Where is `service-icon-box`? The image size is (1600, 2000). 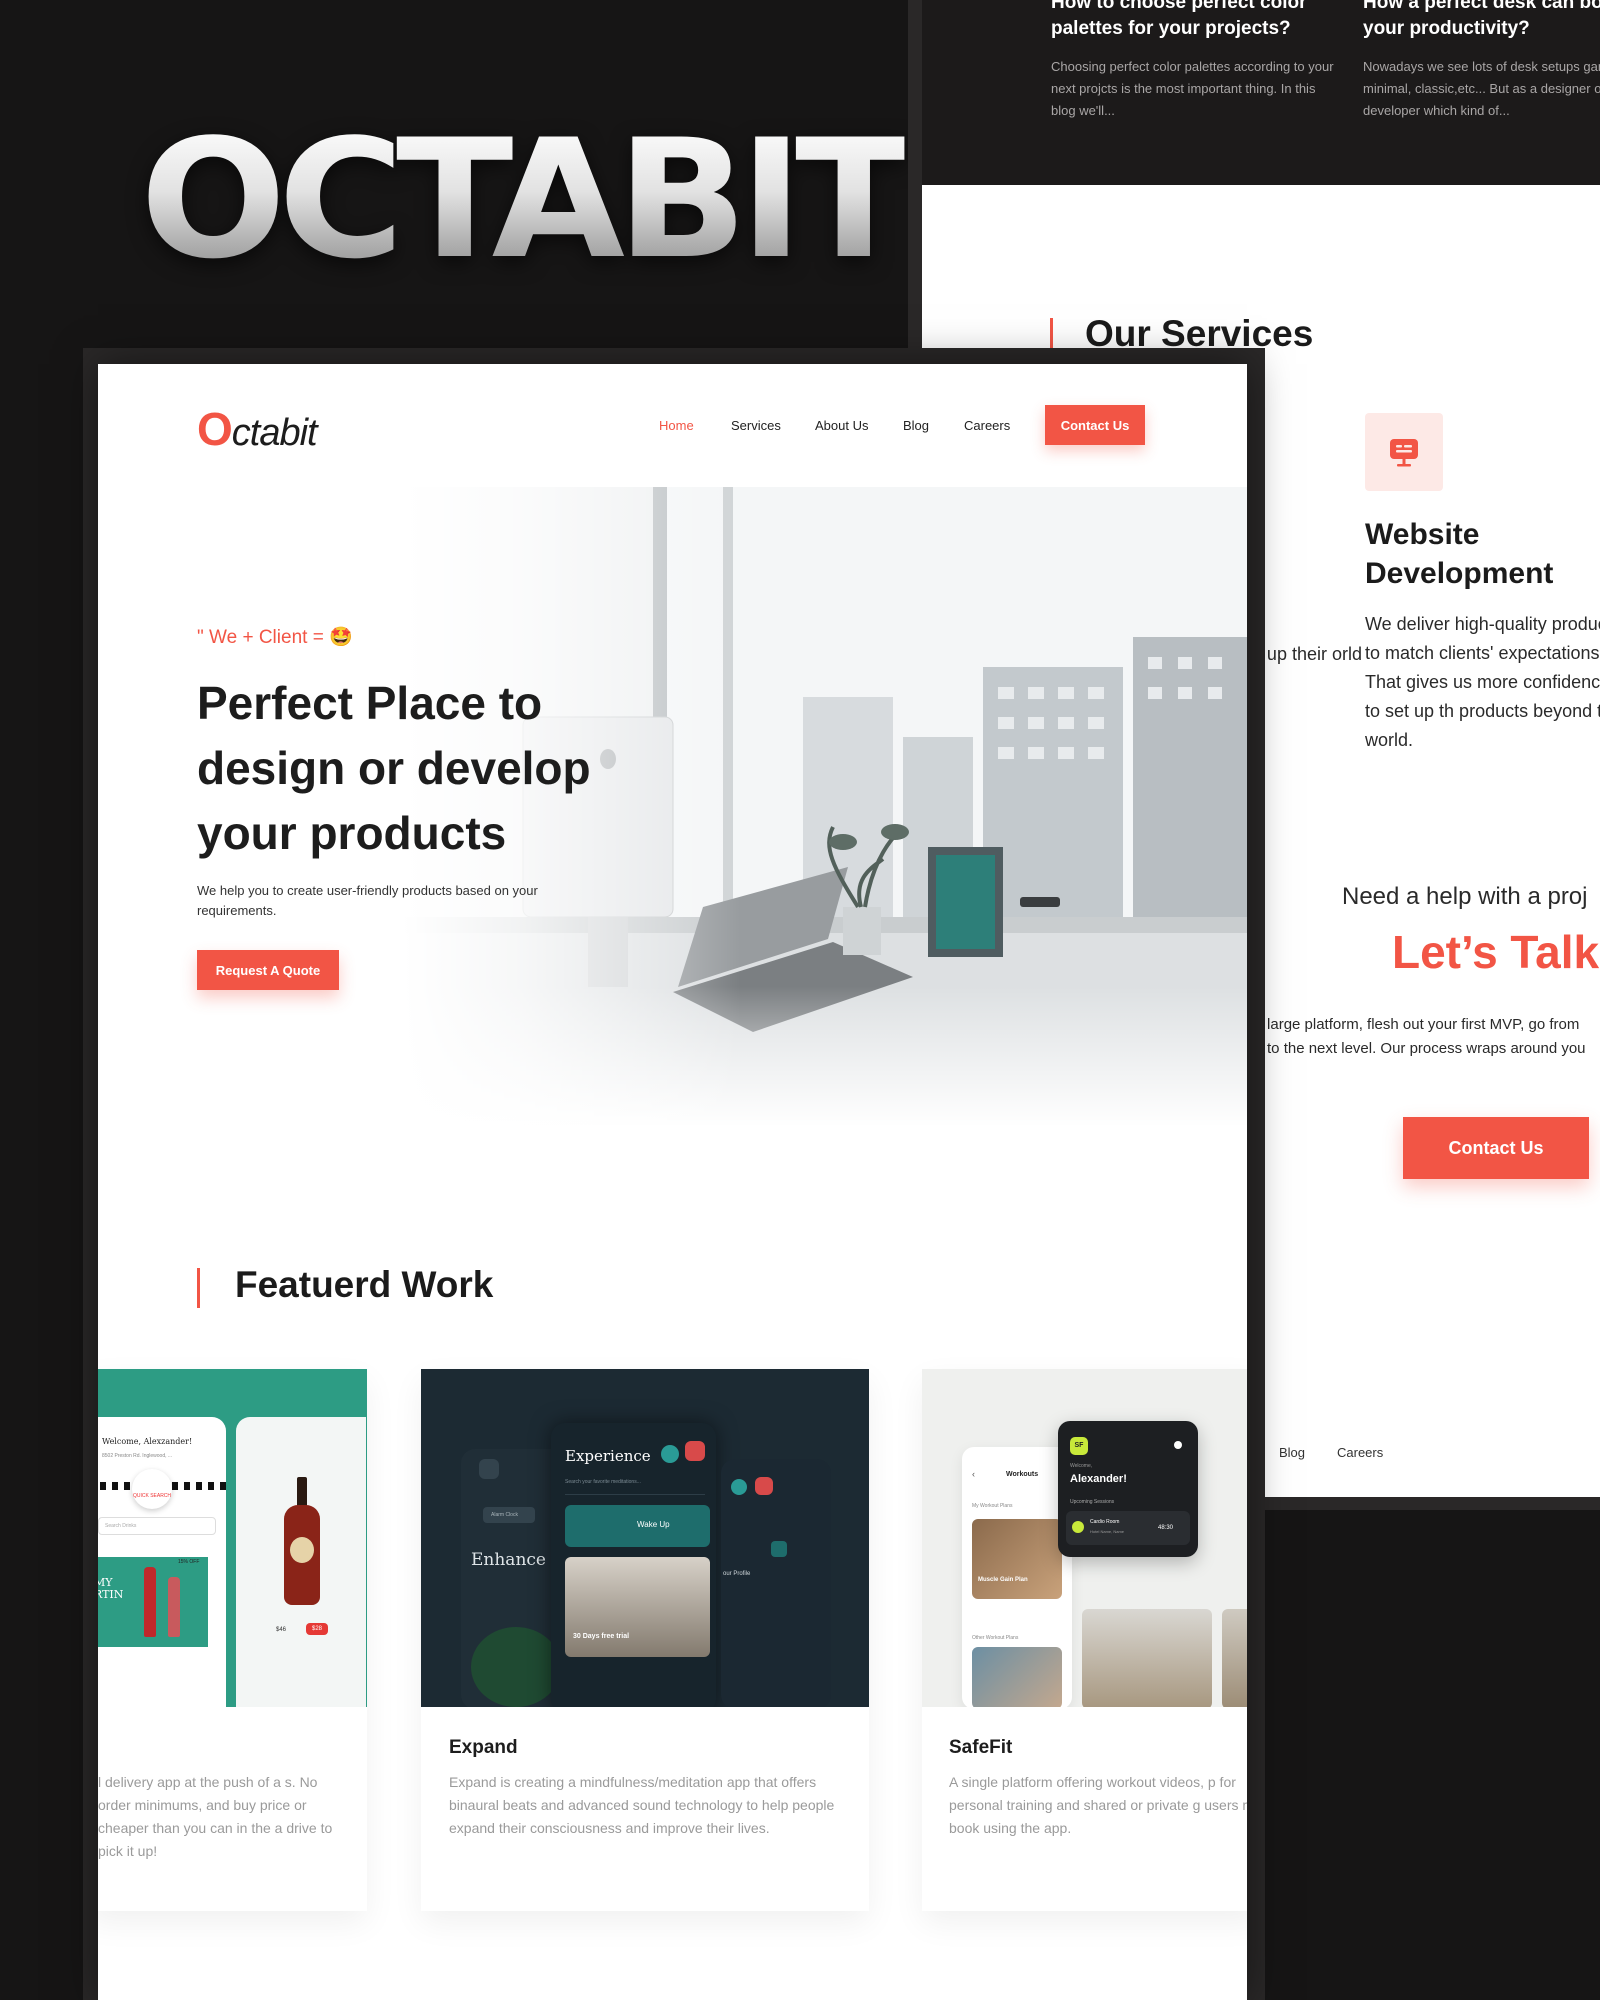 service-icon-box is located at coordinates (1404, 452).